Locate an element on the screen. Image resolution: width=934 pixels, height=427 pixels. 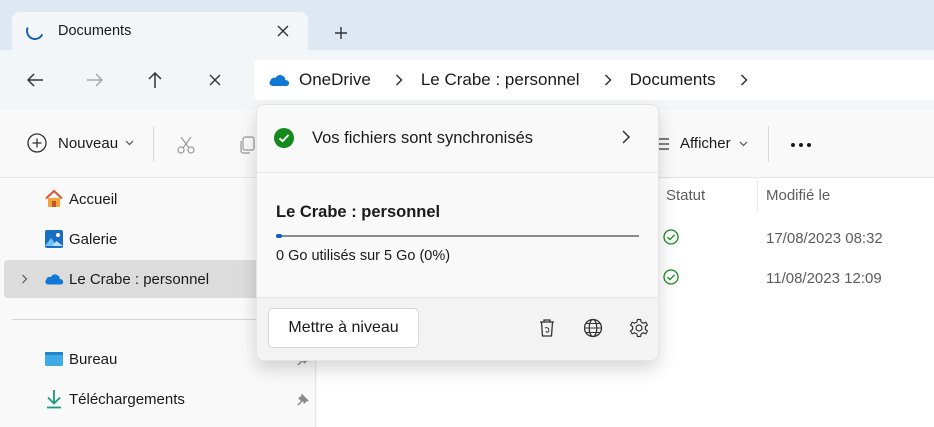
gallery-icon is located at coordinates (54, 239).